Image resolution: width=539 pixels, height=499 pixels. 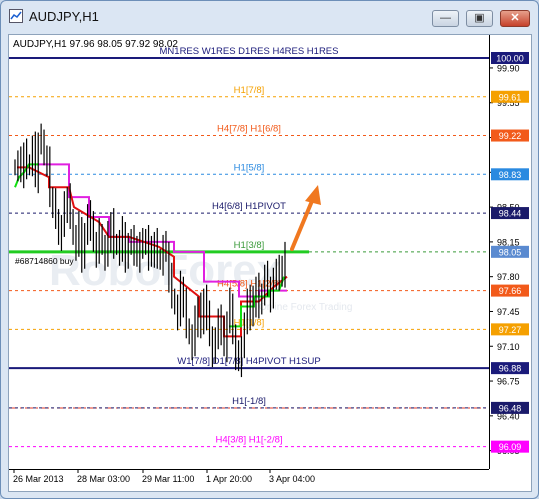 What do you see at coordinates (508, 382) in the screenshot?
I see `price-tick-label: 96.75` at bounding box center [508, 382].